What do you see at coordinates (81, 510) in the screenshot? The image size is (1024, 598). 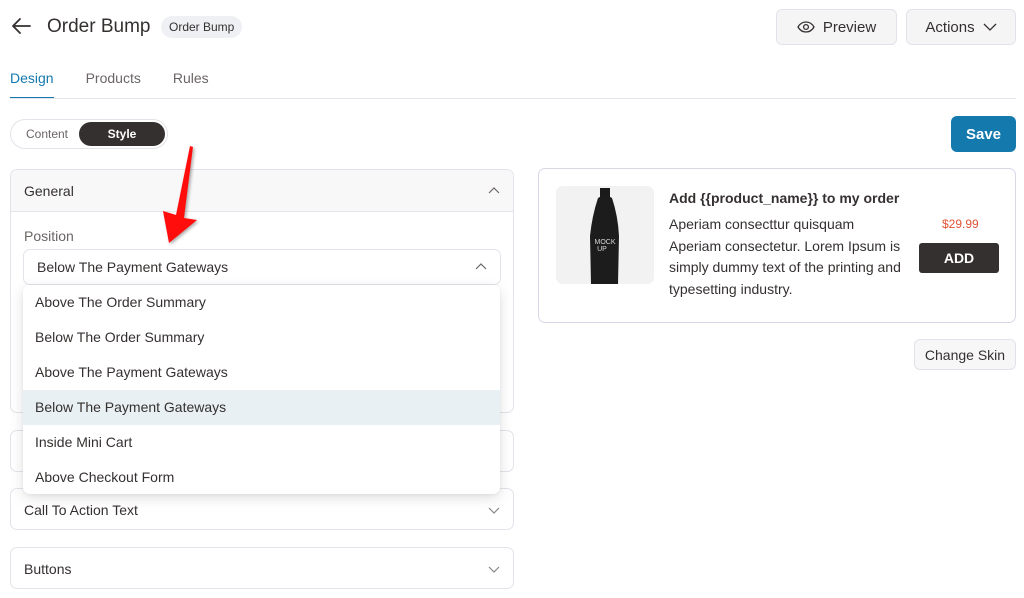 I see `cta-text-panel-title: Call To Action Text` at bounding box center [81, 510].